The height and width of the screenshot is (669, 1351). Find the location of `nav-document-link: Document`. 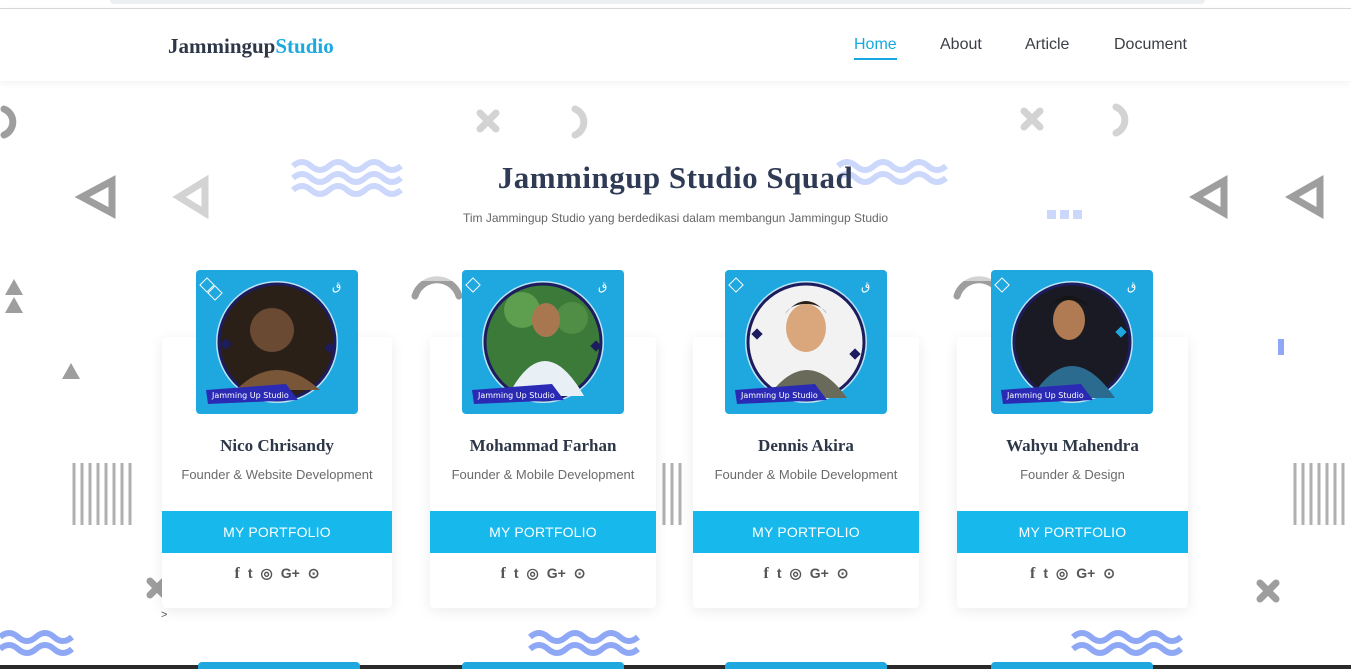

nav-document-link: Document is located at coordinates (1150, 47).